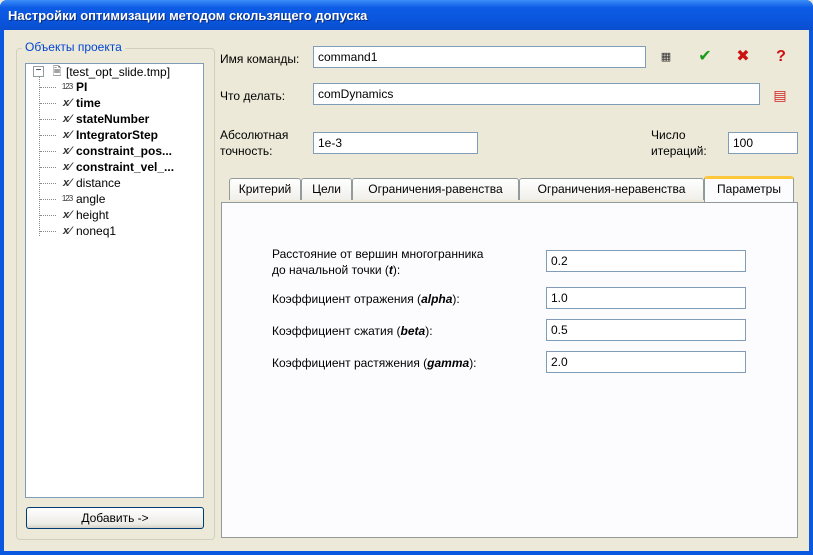 The image size is (813, 555). I want to click on tab-goals: Цели, so click(326, 189).